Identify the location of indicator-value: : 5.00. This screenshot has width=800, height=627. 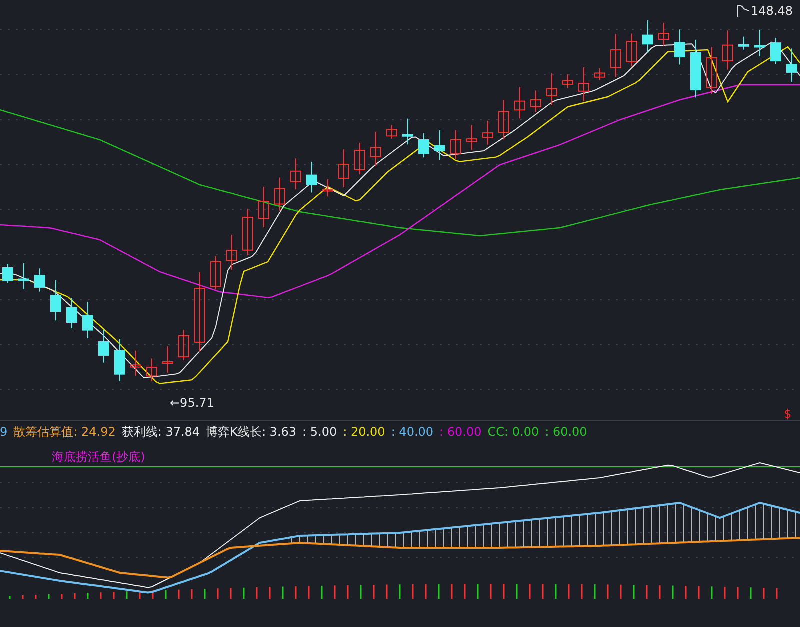
(320, 432).